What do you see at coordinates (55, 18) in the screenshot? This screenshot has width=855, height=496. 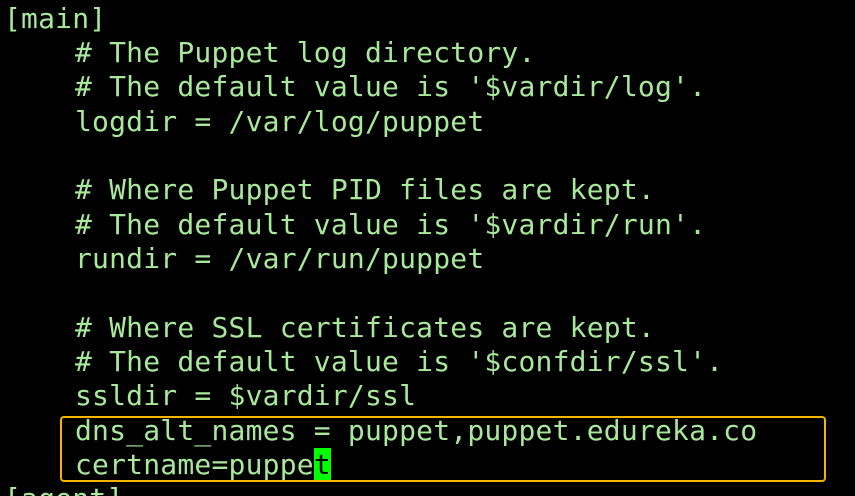 I see `section-header-main: [main]` at bounding box center [55, 18].